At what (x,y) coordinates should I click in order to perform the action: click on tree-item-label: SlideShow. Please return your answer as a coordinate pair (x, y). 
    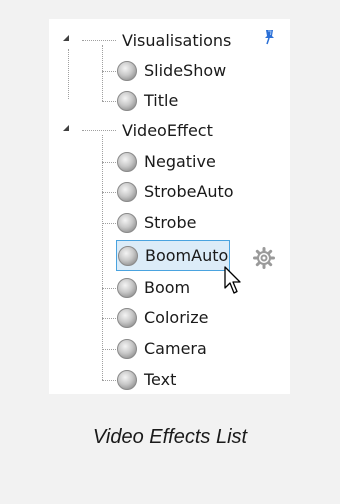
    Looking at the image, I should click on (185, 70).